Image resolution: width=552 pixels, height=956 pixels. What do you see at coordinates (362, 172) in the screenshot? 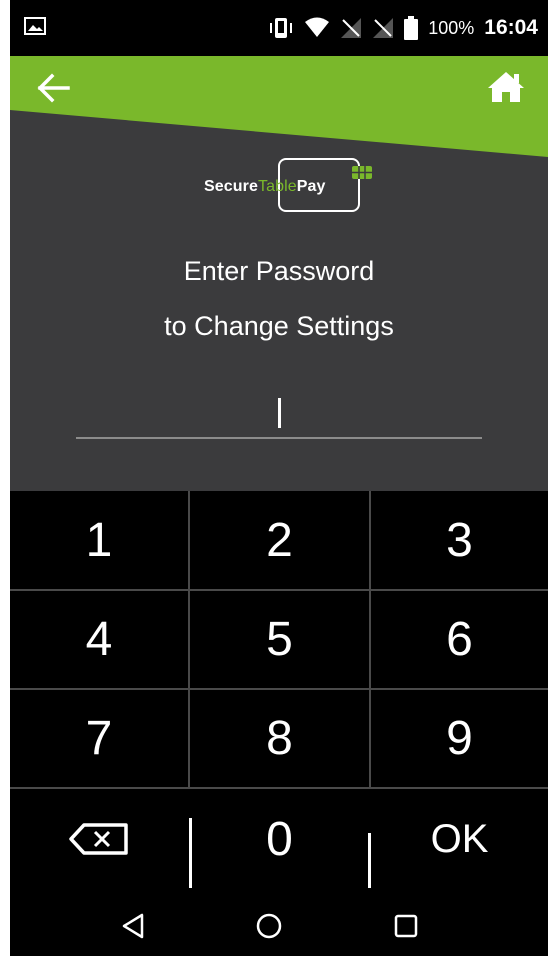
I see `chip-icon` at bounding box center [362, 172].